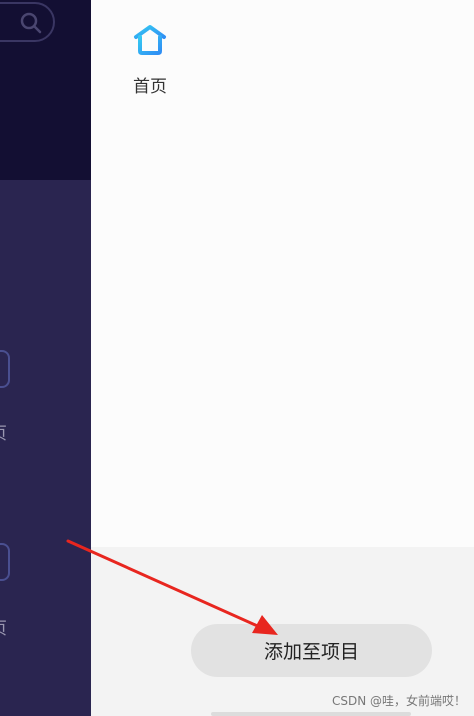  I want to click on dimmed-header, so click(45, 90).